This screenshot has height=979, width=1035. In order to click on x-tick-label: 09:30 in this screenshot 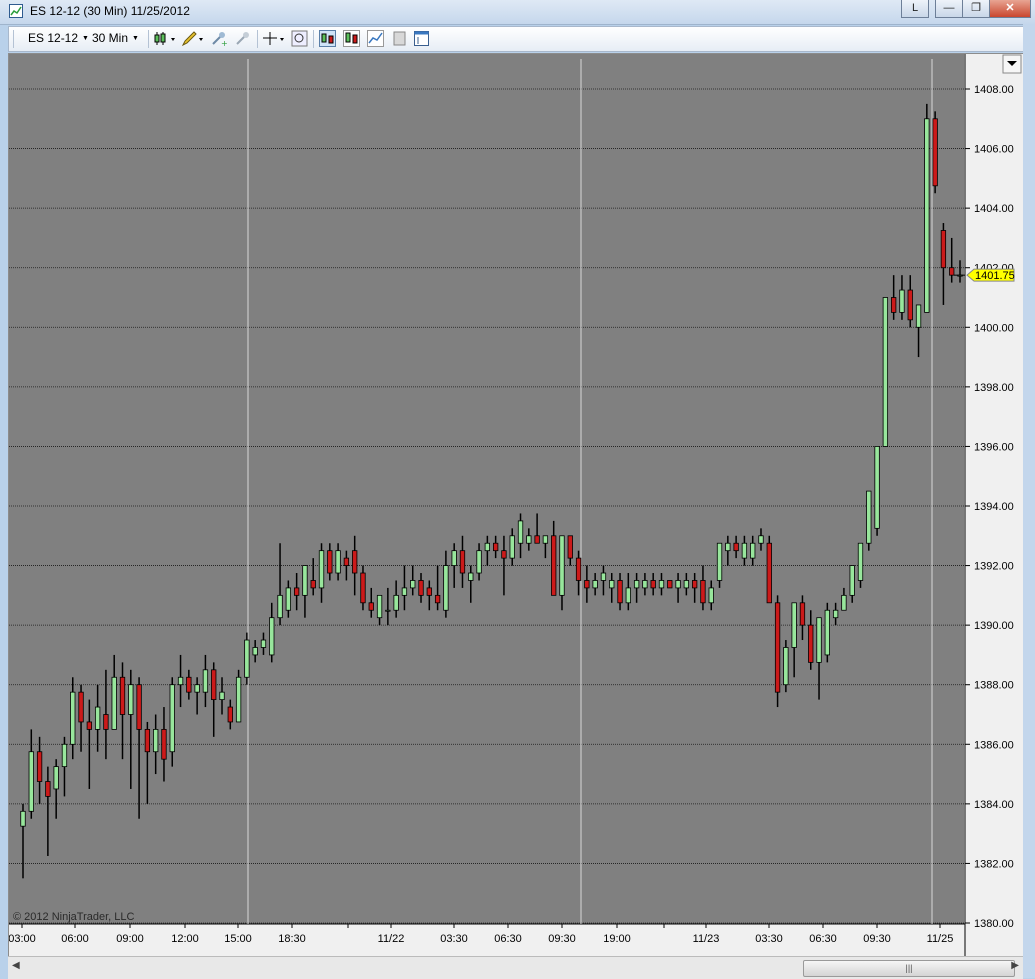, I will do `click(562, 939)`.